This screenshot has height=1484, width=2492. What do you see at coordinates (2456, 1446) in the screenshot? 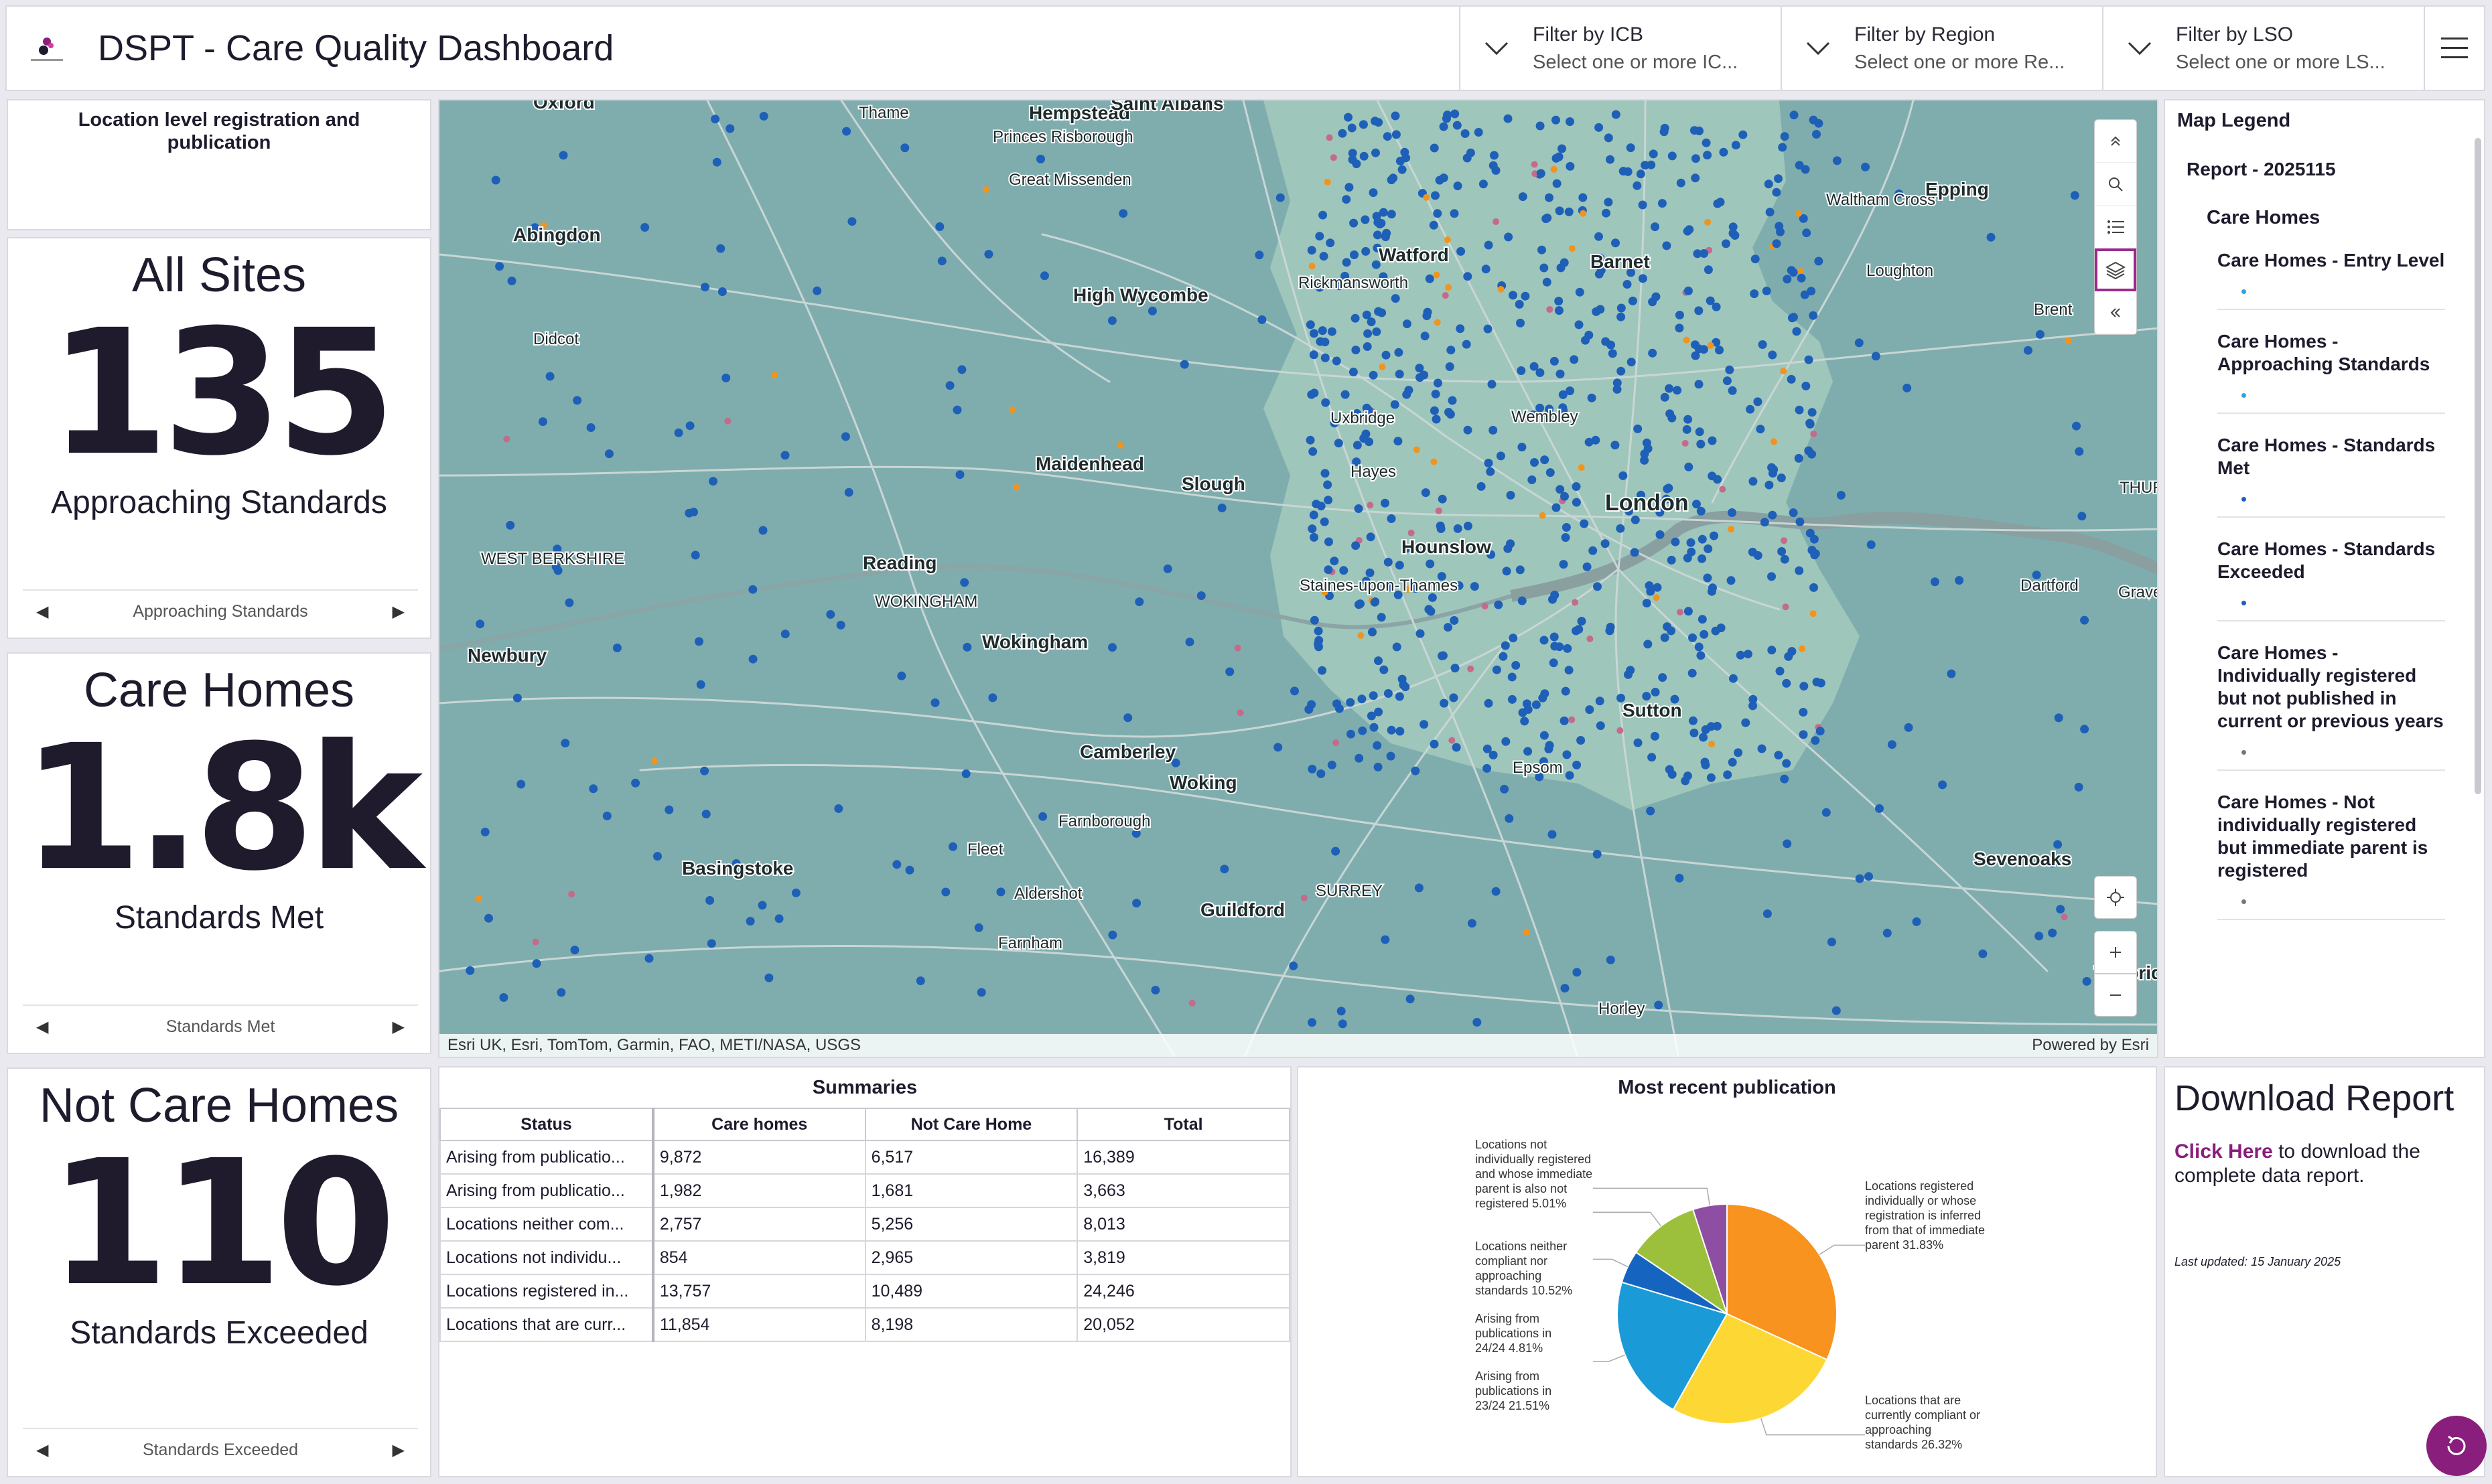
I see `refresh-button` at bounding box center [2456, 1446].